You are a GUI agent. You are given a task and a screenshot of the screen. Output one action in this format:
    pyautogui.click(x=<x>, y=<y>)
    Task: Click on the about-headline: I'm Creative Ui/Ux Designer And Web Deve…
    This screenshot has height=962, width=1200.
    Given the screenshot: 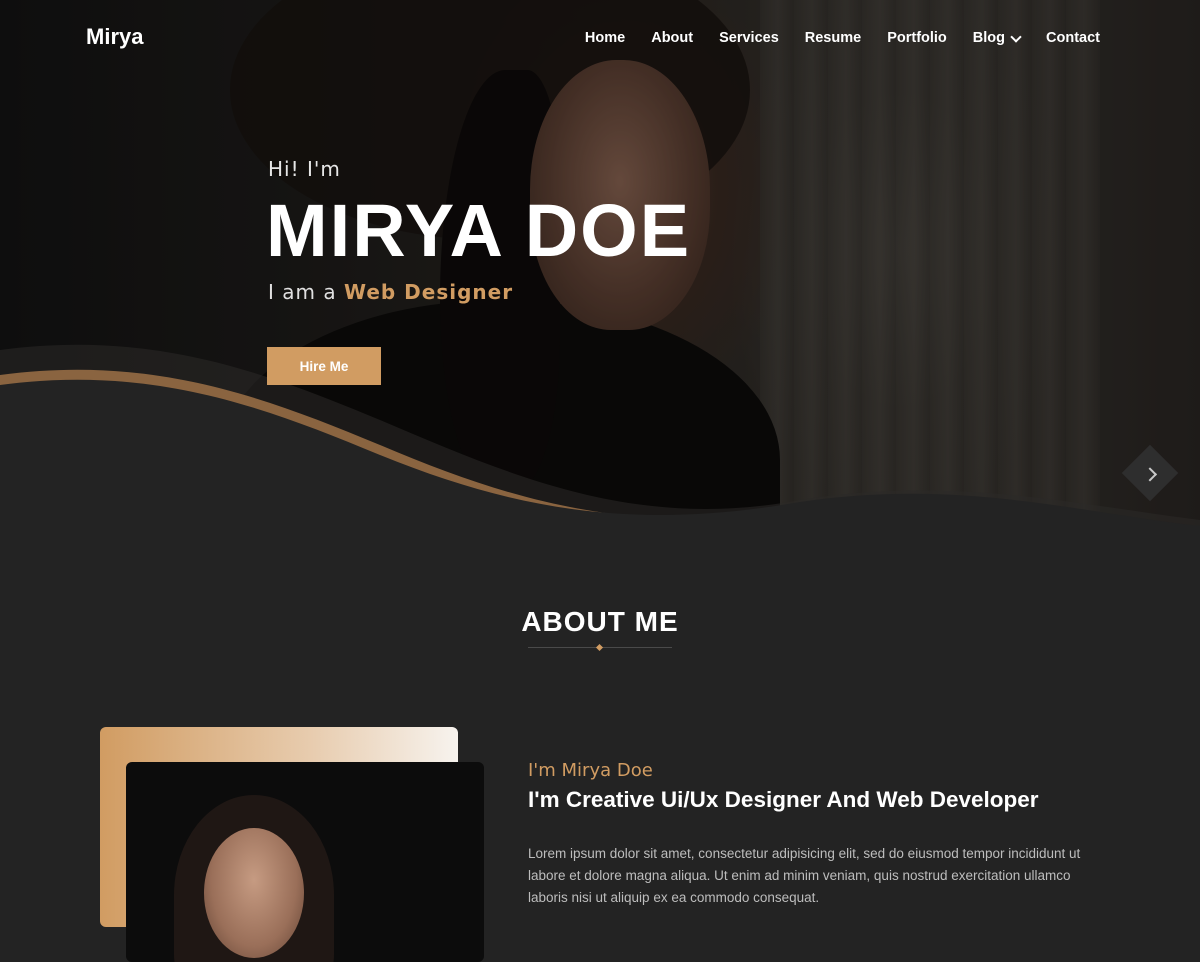 What is the action you would take?
    pyautogui.click(x=783, y=799)
    